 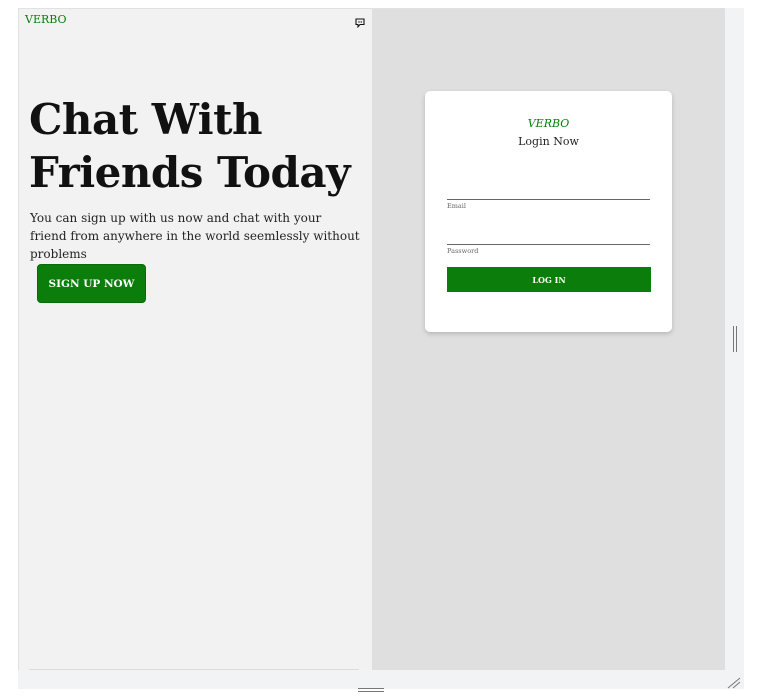 I want to click on password-label: Password, so click(x=463, y=251).